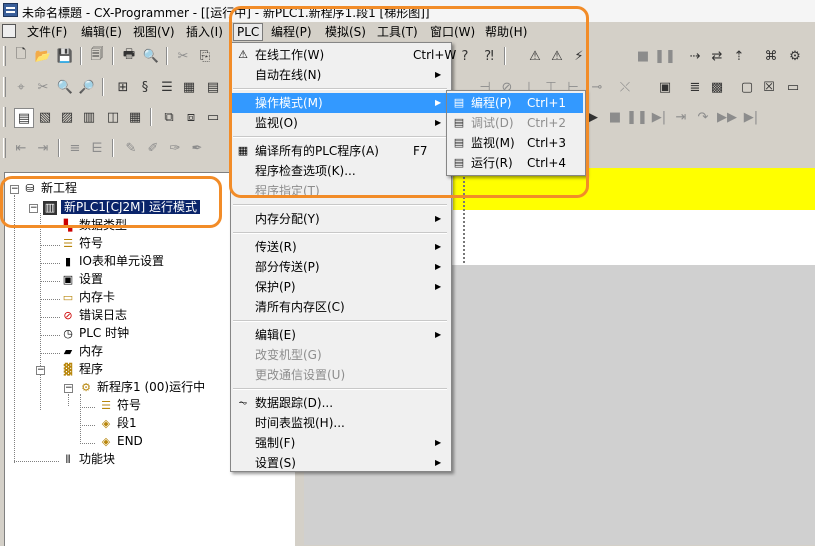  What do you see at coordinates (121, 441) in the screenshot?
I see `tree-end: ◈ END` at bounding box center [121, 441].